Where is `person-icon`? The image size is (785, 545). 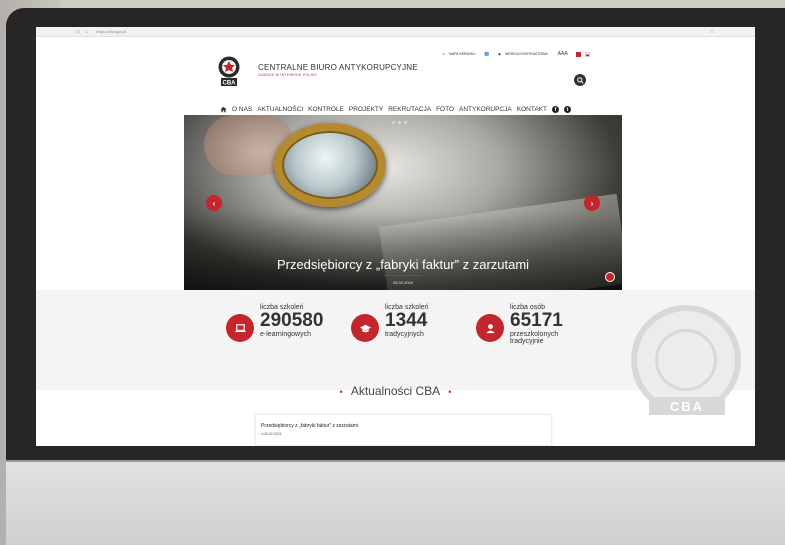 person-icon is located at coordinates (490, 328).